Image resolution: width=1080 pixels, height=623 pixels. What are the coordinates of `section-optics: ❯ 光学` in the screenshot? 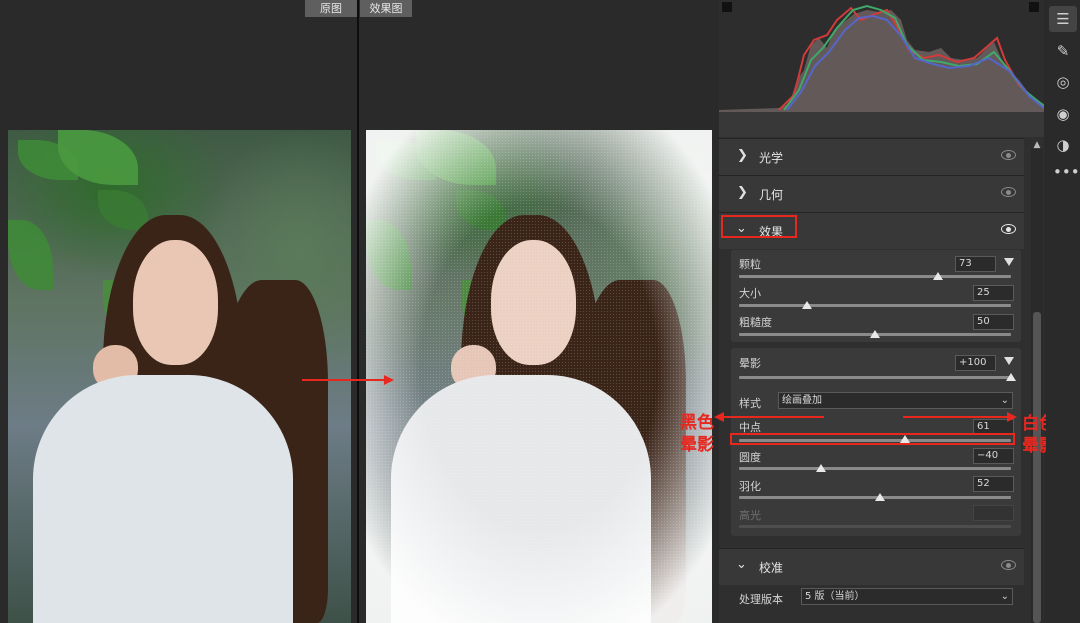 It's located at (871, 156).